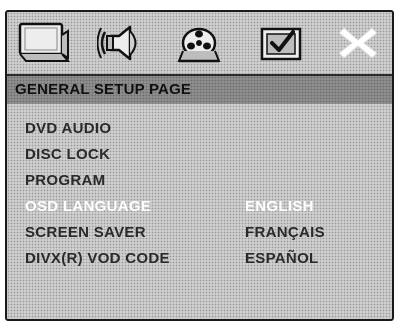 Image resolution: width=405 pixels, height=329 pixels. Describe the element at coordinates (97, 181) in the screenshot. I see `menu-item-program: PROGRAM` at that location.